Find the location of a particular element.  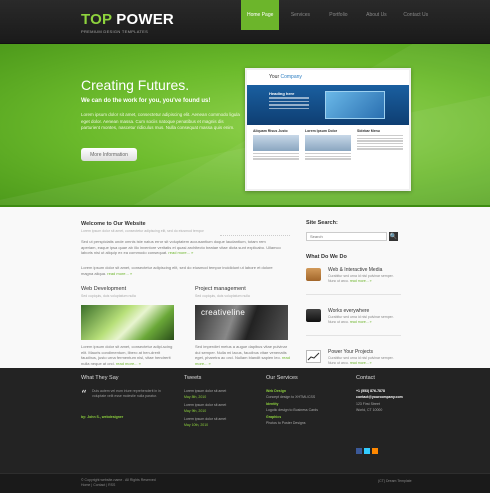

logo-text: TOP POWER is located at coordinates (127, 19).